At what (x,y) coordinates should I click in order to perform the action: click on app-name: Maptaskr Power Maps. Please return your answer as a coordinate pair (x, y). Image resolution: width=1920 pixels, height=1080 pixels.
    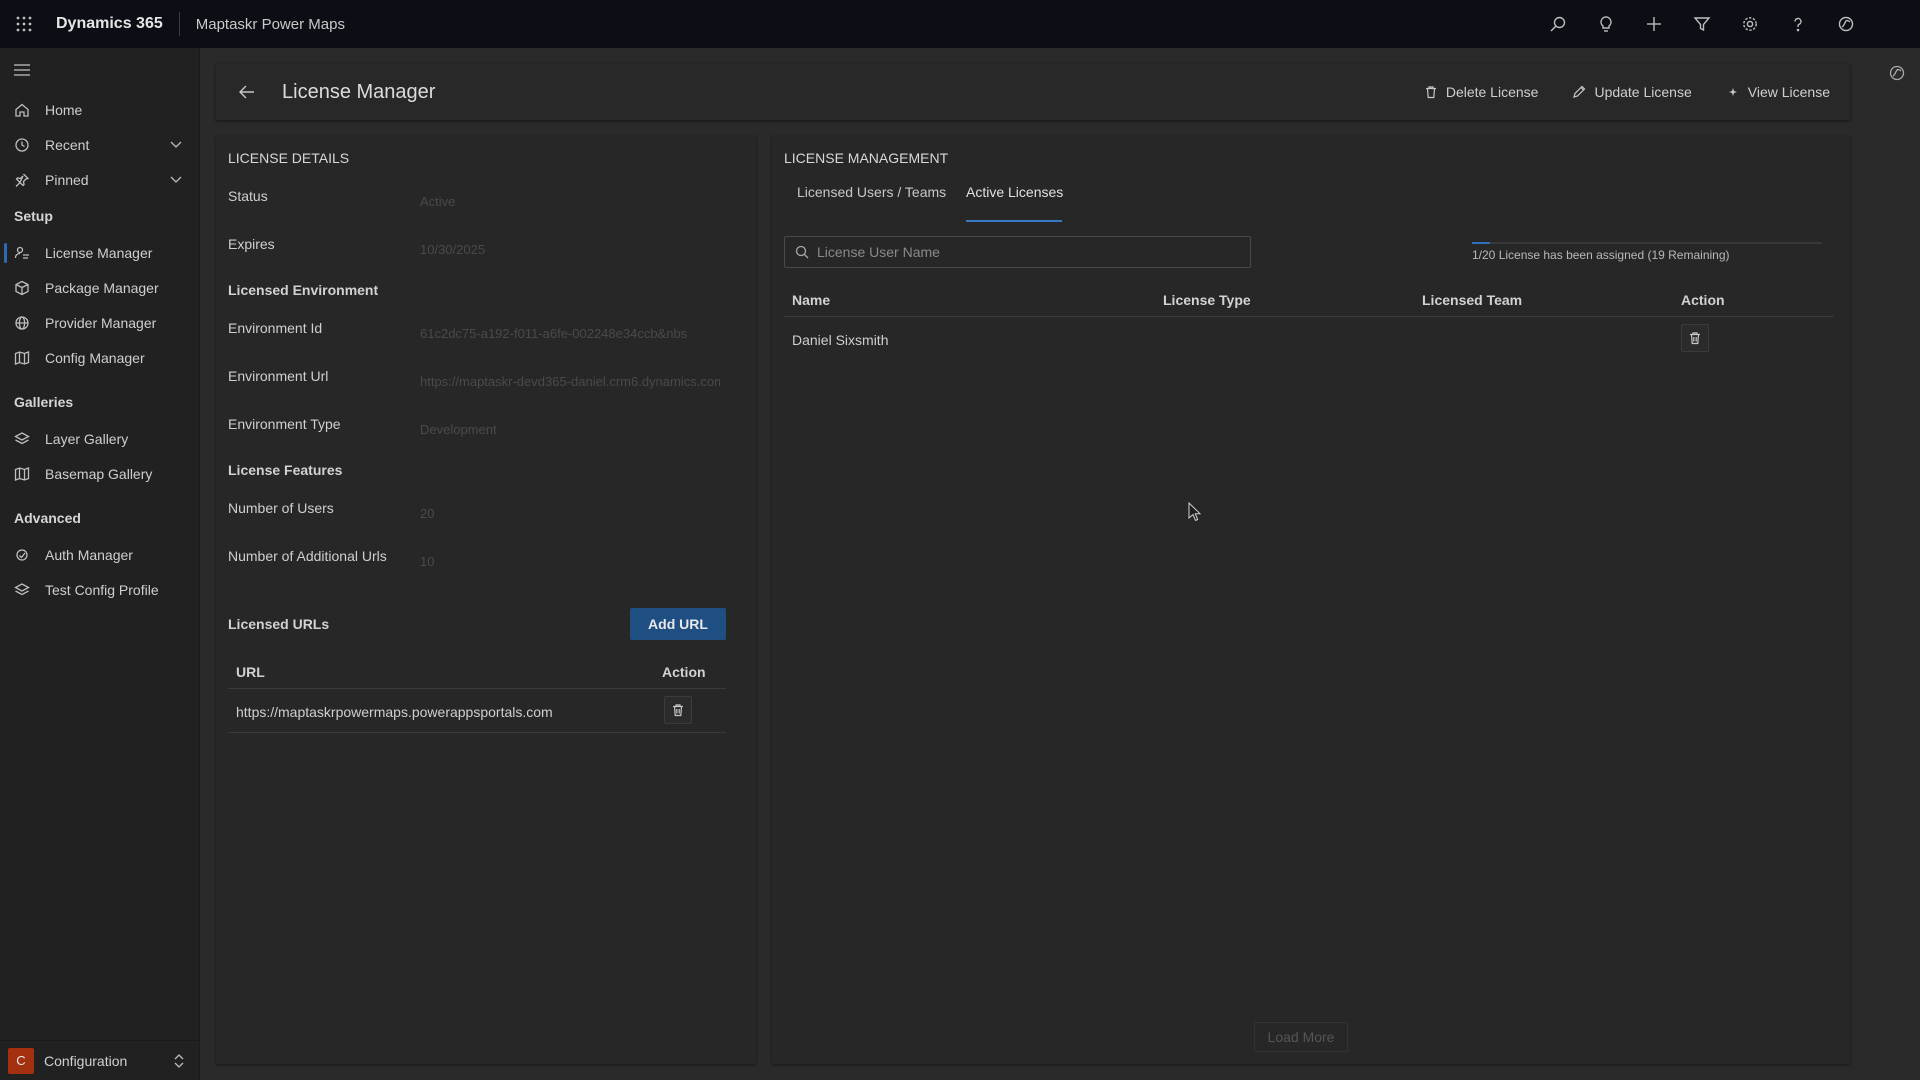
    Looking at the image, I should click on (270, 24).